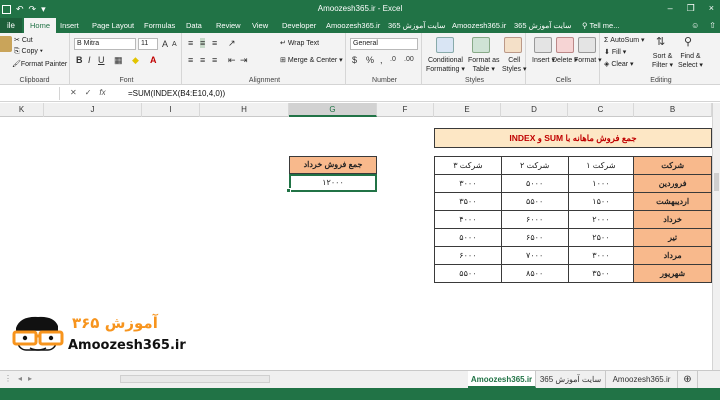 The height and width of the screenshot is (400, 720). What do you see at coordinates (202, 60) in the screenshot?
I see `align-center-icon: ≡` at bounding box center [202, 60].